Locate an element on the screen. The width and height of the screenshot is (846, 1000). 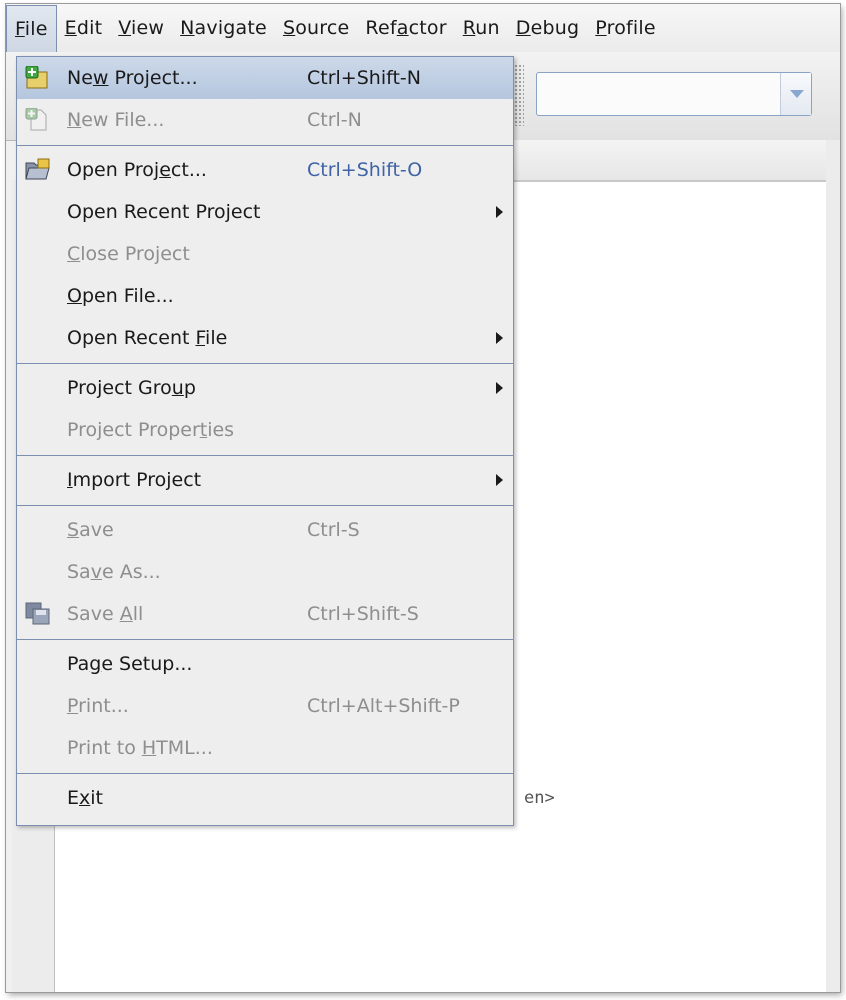
menu-file-label: ile is located at coordinates (36, 28).